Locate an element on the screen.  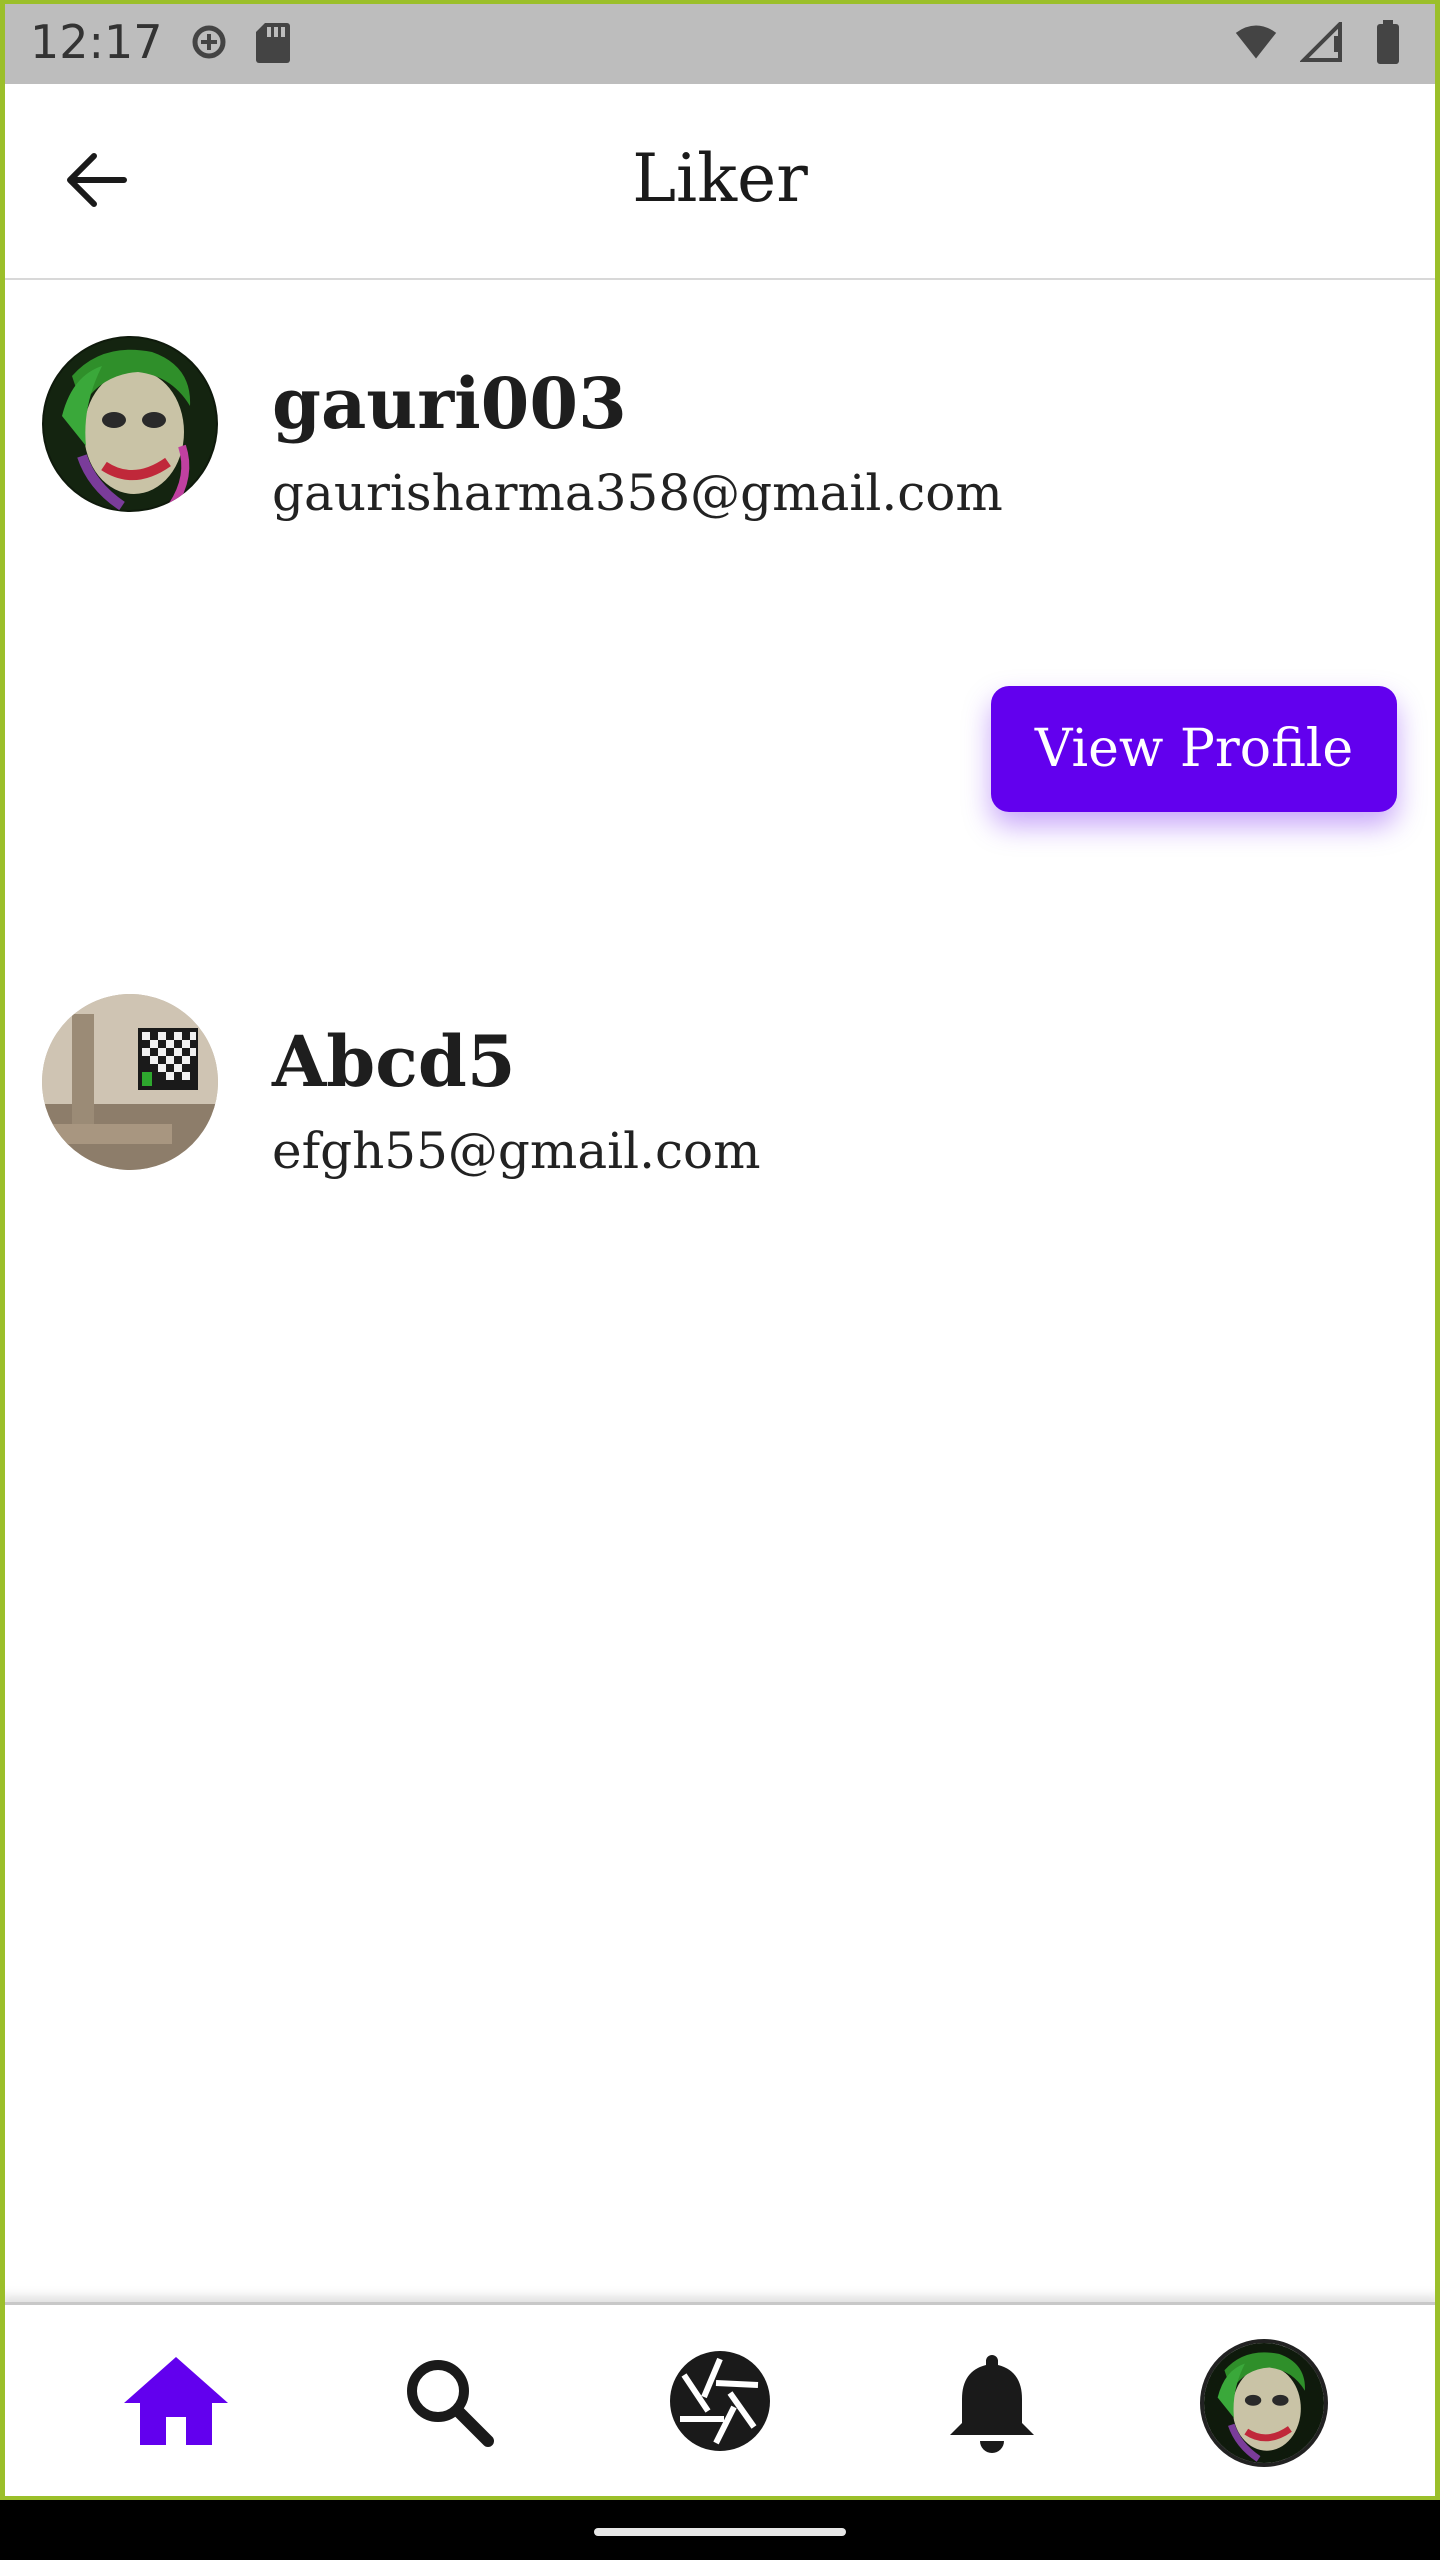
page-title: Liker is located at coordinates (720, 178).